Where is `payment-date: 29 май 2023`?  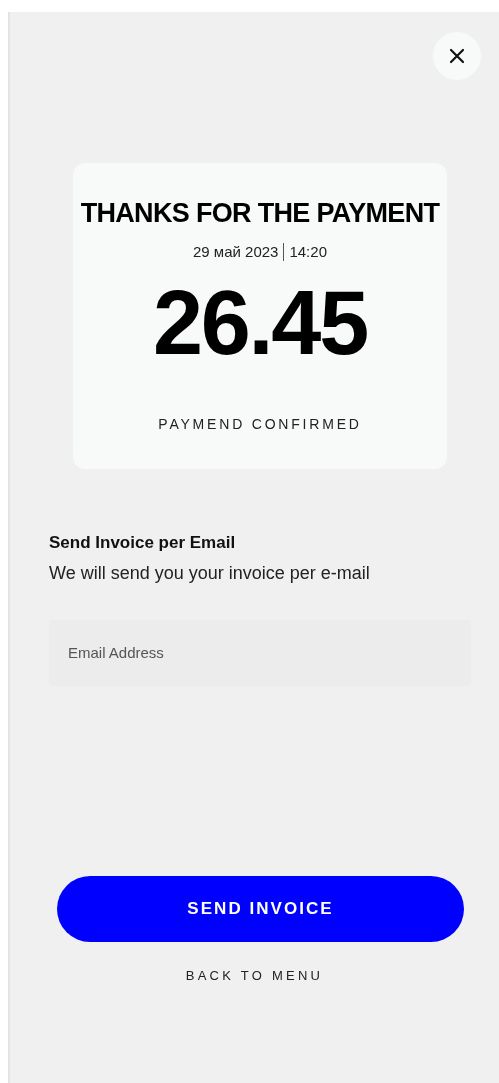
payment-date: 29 май 2023 is located at coordinates (236, 252).